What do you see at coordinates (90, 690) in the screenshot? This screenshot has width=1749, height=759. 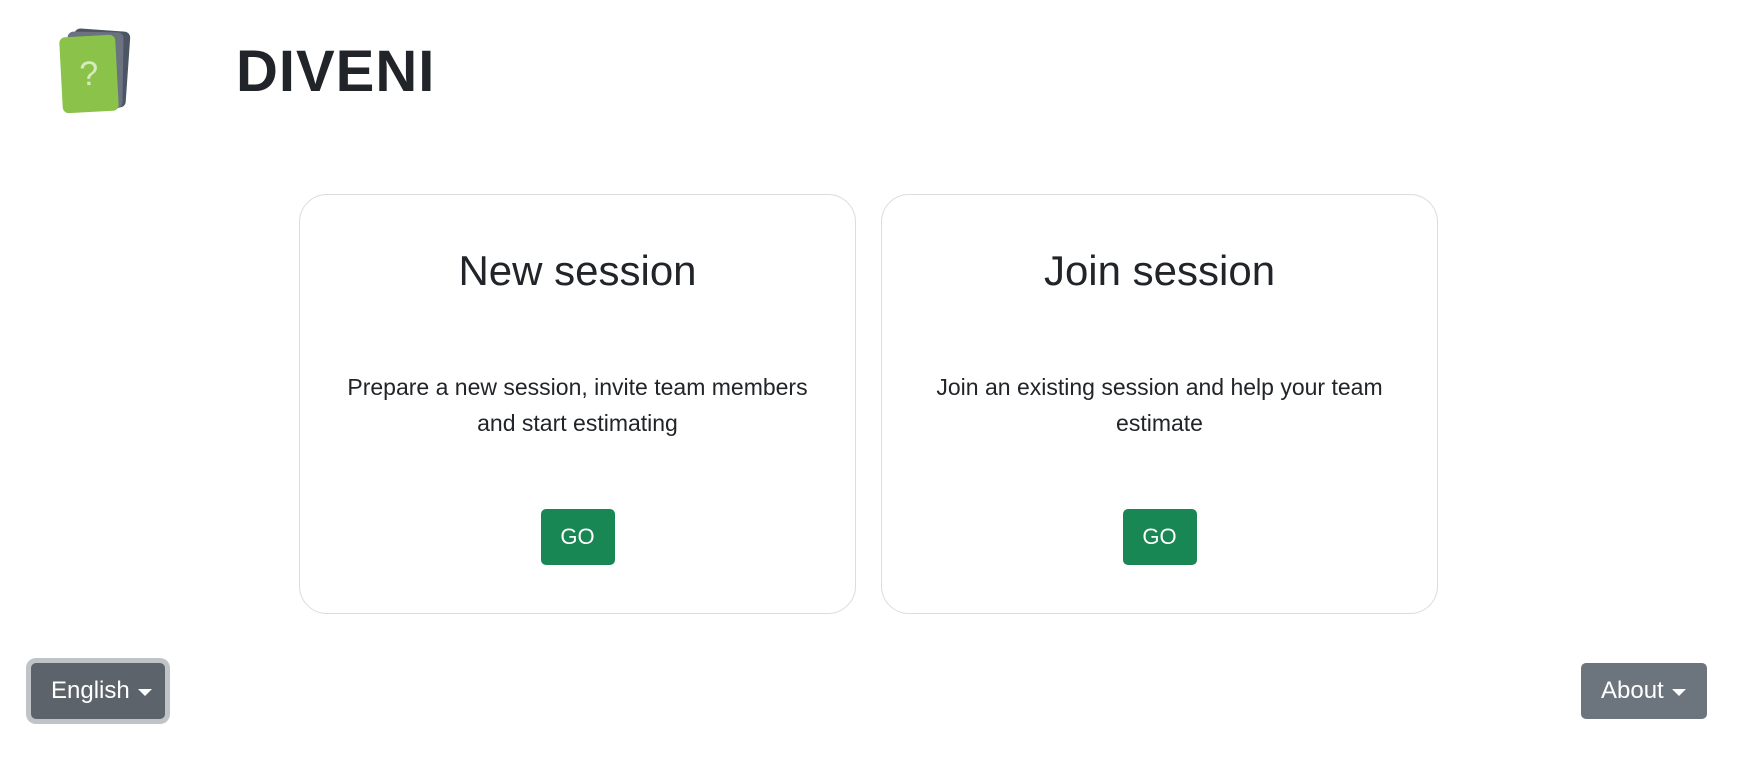 I see `language-label: English` at bounding box center [90, 690].